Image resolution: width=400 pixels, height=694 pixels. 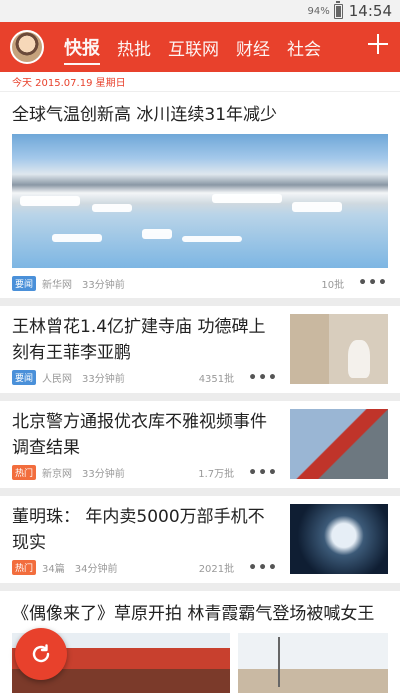 I want to click on item-title: 董明珠： 年内卖5000万部手机不现实, so click(x=145, y=528).